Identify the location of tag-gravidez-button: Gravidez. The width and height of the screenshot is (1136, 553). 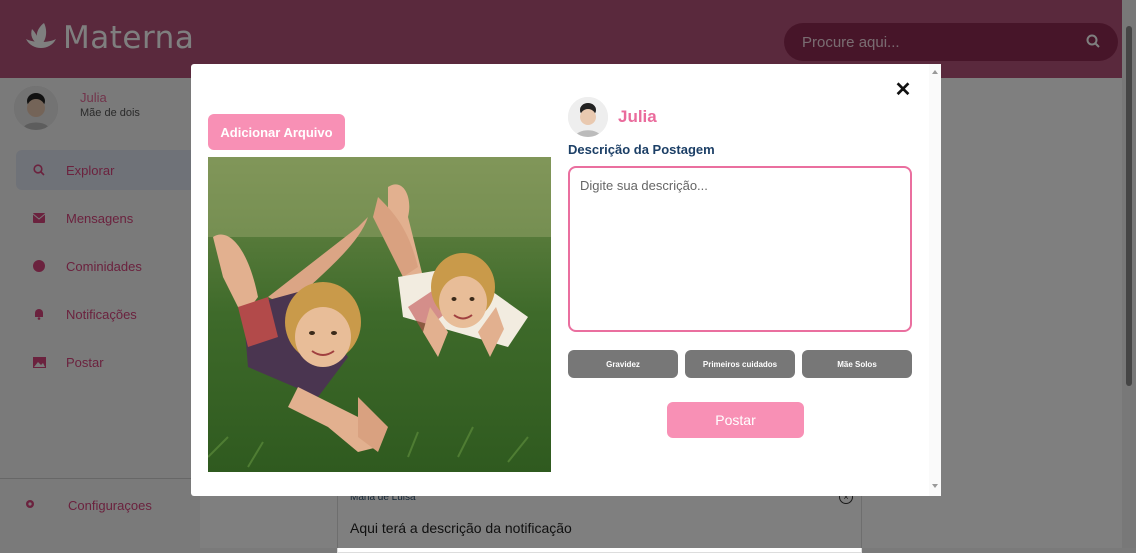
(623, 364).